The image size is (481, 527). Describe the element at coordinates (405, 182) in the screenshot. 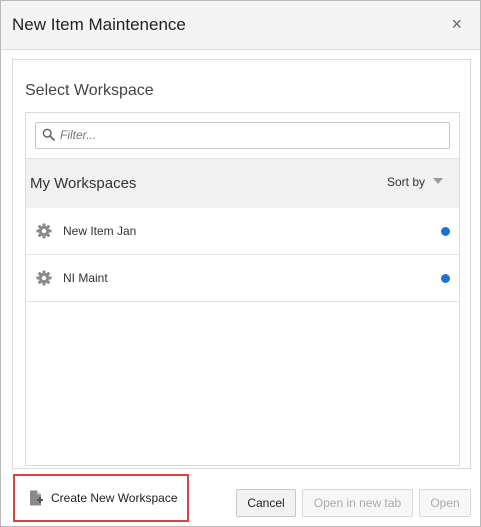

I see `sort-by-label: Sort by` at that location.